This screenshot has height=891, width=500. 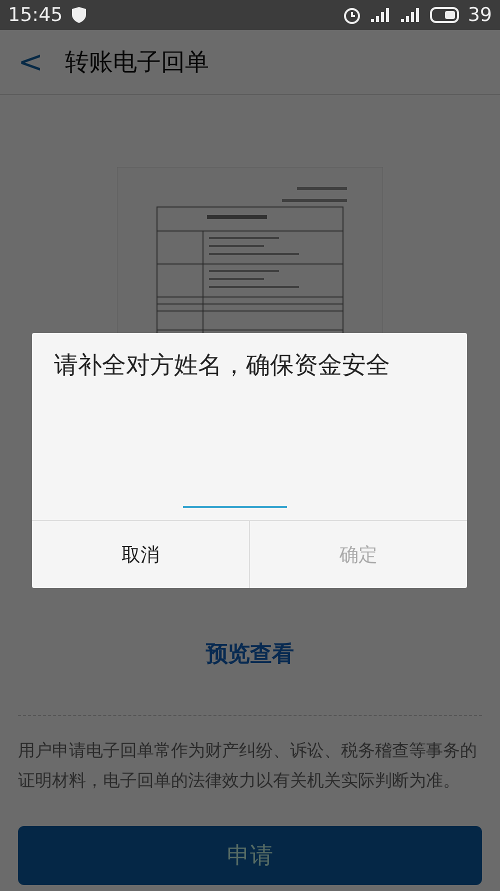 I want to click on battery-percent: 39, so click(x=480, y=15).